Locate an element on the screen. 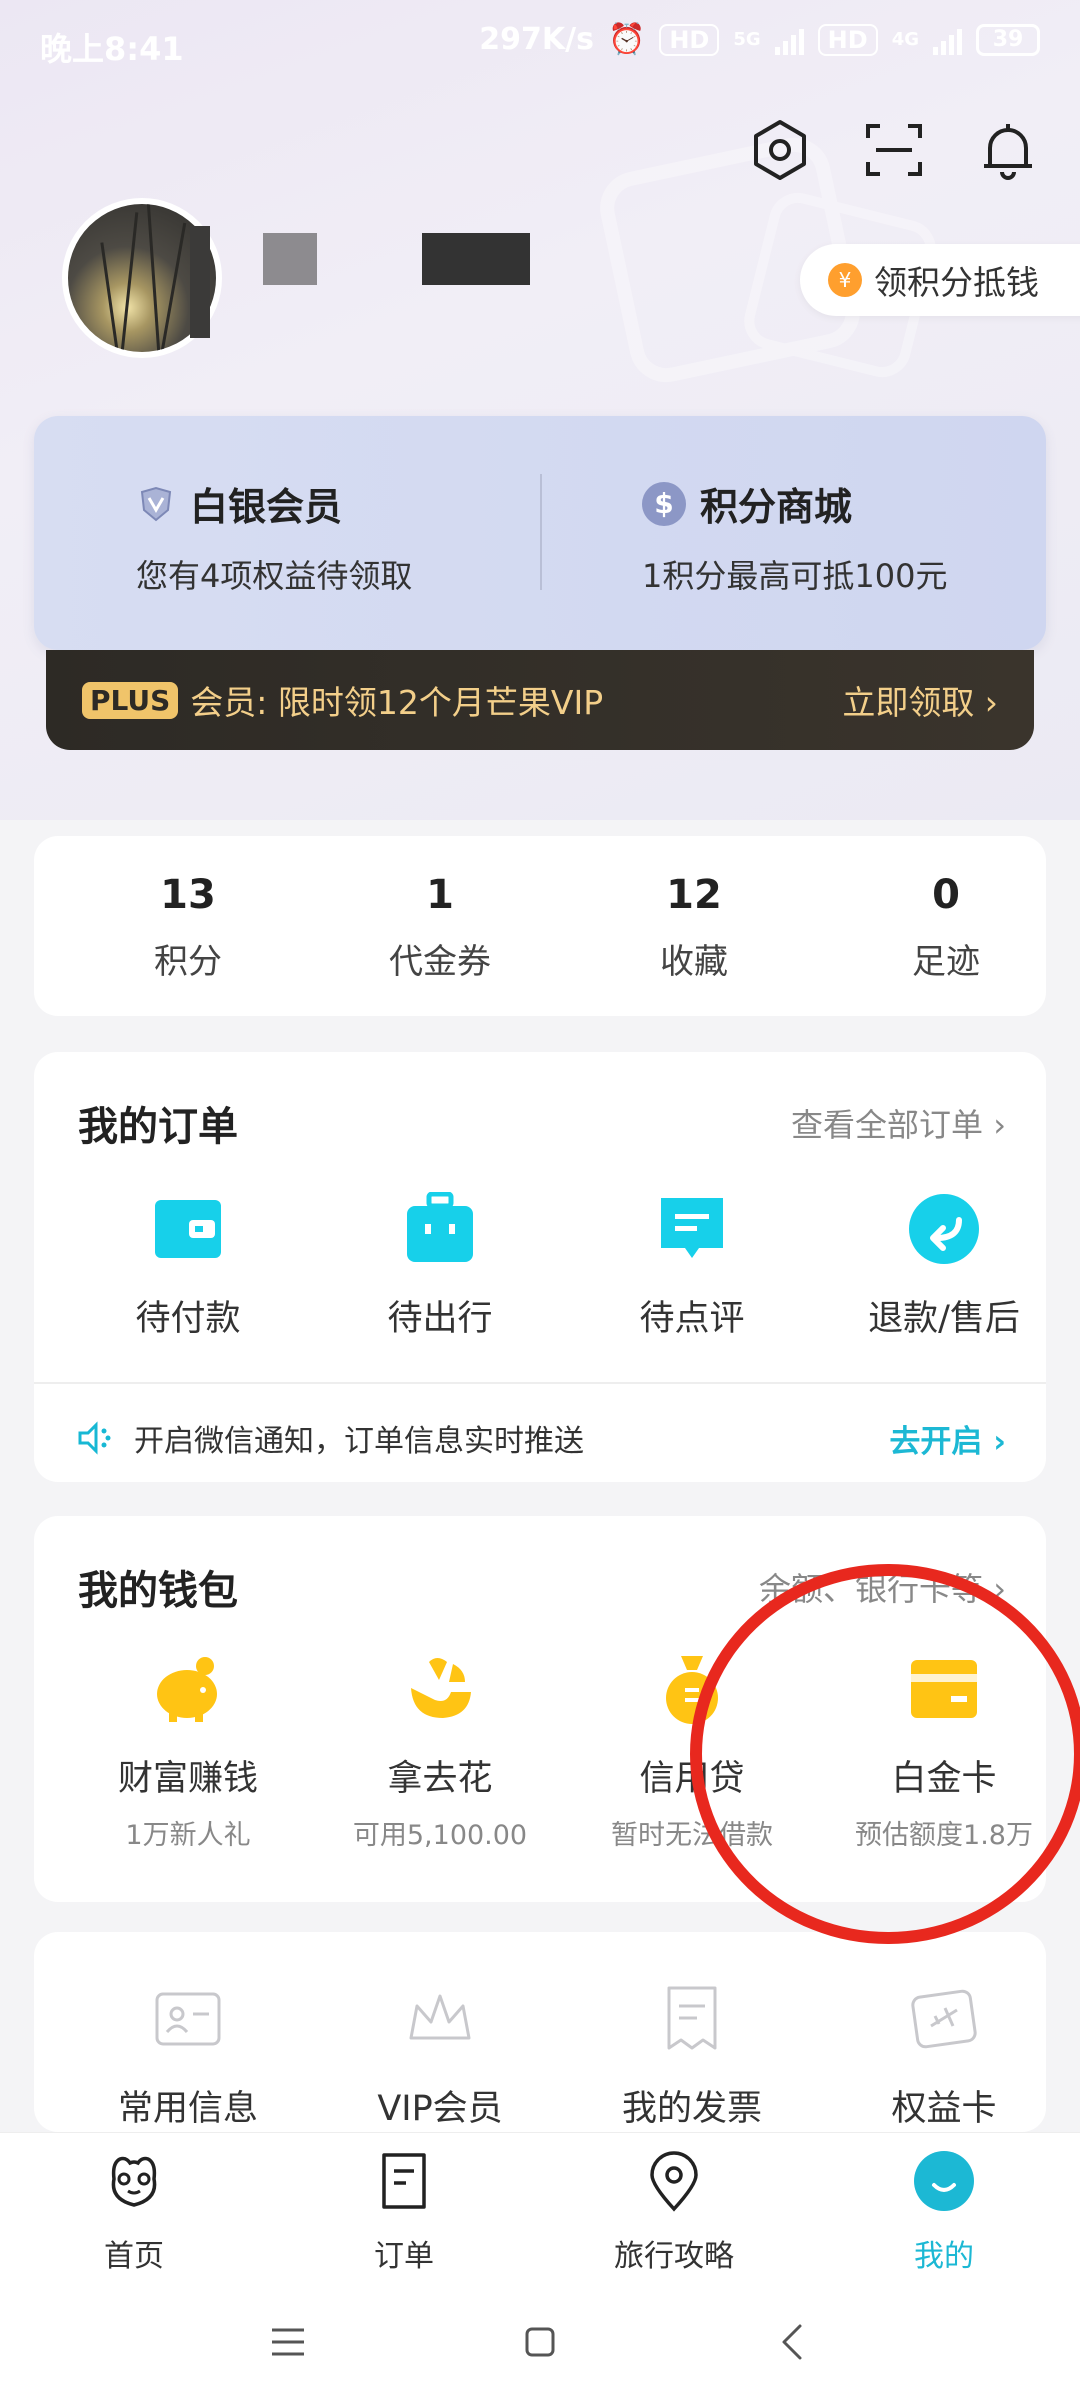  plus-promo-text: 会员: 限时领12个月芒果VIP is located at coordinates (397, 702).